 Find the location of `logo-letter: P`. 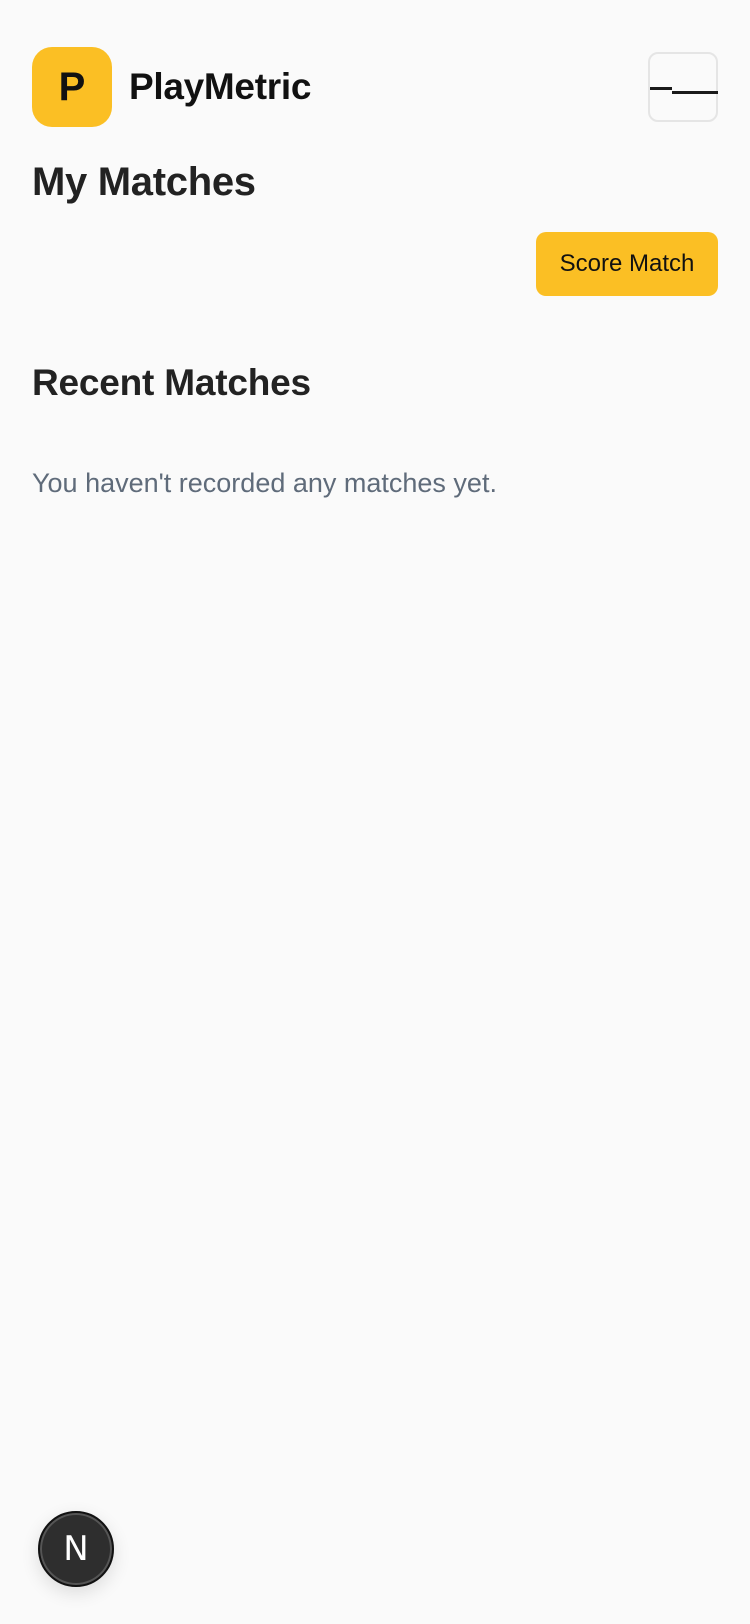

logo-letter: P is located at coordinates (72, 86).